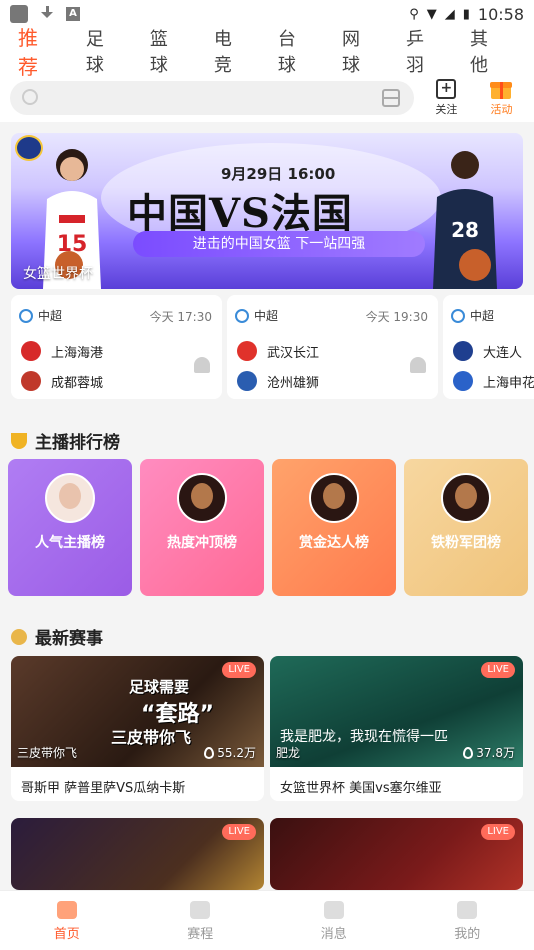  I want to click on search-input, so click(212, 98).